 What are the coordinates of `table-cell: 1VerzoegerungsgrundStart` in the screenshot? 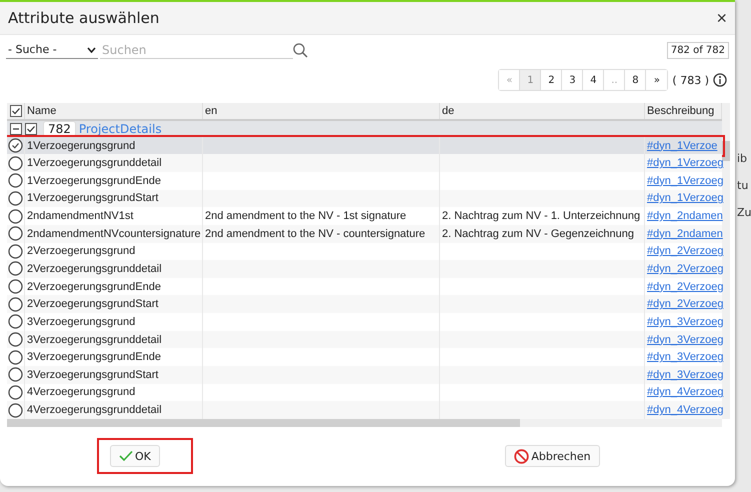 It's located at (92, 198).